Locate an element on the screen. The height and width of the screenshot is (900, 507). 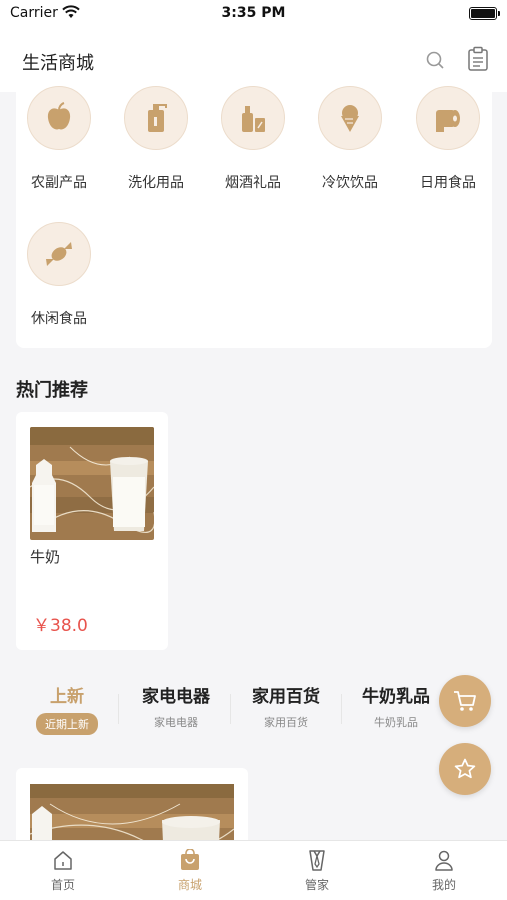
category-tabs: 上新 近期上新 家电电器 家电电器 家用百货 家用百货 牛奶乳品 牛奶乳品 is located at coordinates (254, 708).